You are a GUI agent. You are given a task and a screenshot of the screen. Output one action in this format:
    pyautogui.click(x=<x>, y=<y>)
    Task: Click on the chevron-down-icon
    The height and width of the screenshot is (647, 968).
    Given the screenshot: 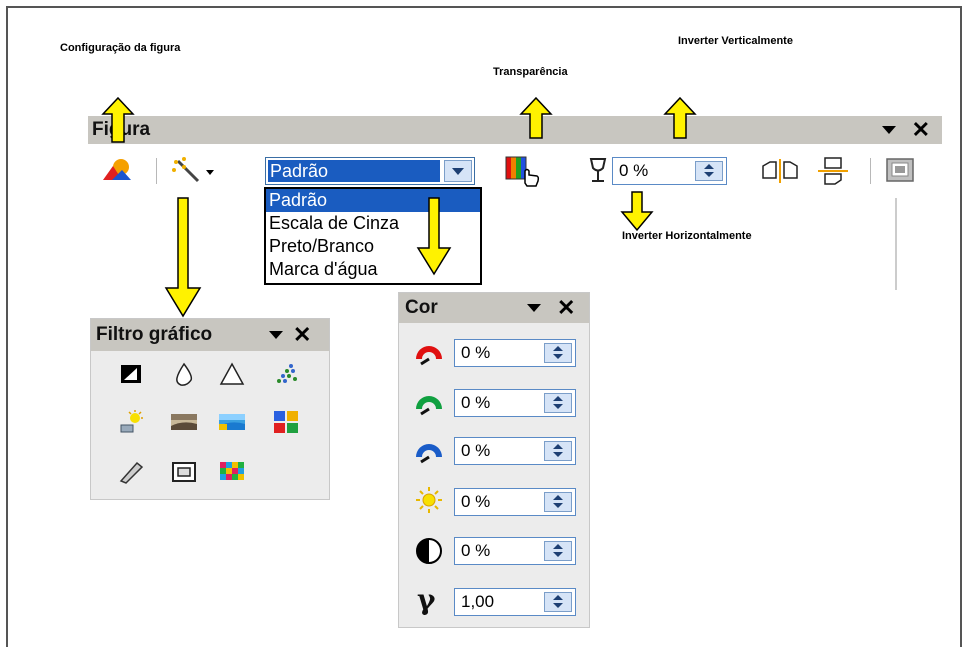 What is the action you would take?
    pyautogui.click(x=458, y=171)
    